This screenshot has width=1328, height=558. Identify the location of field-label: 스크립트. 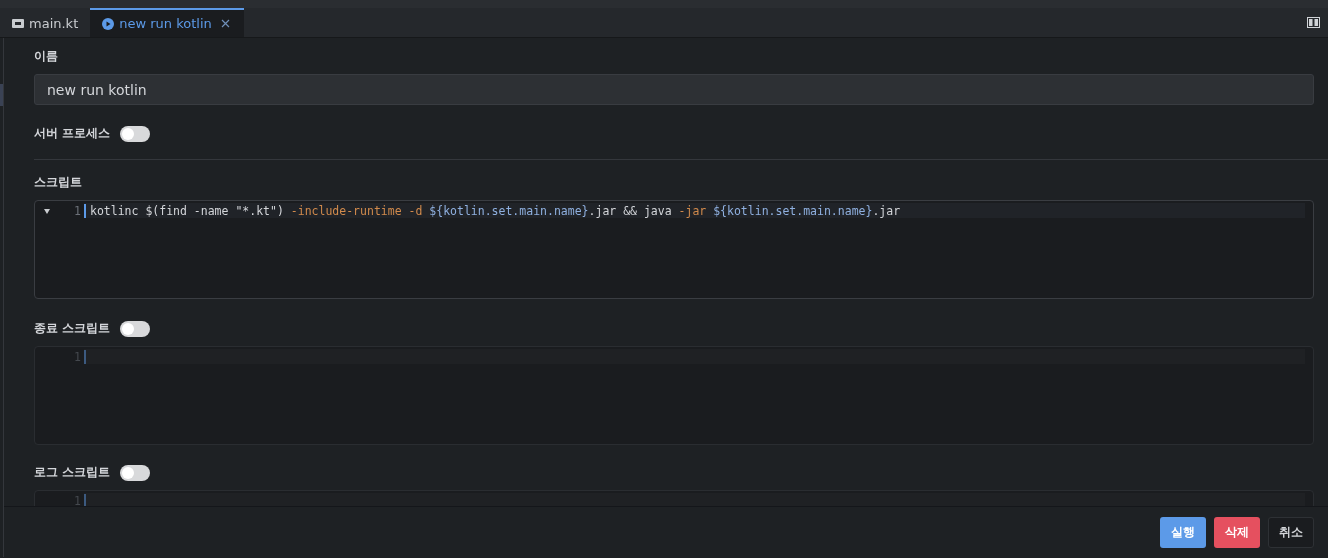
(58, 182).